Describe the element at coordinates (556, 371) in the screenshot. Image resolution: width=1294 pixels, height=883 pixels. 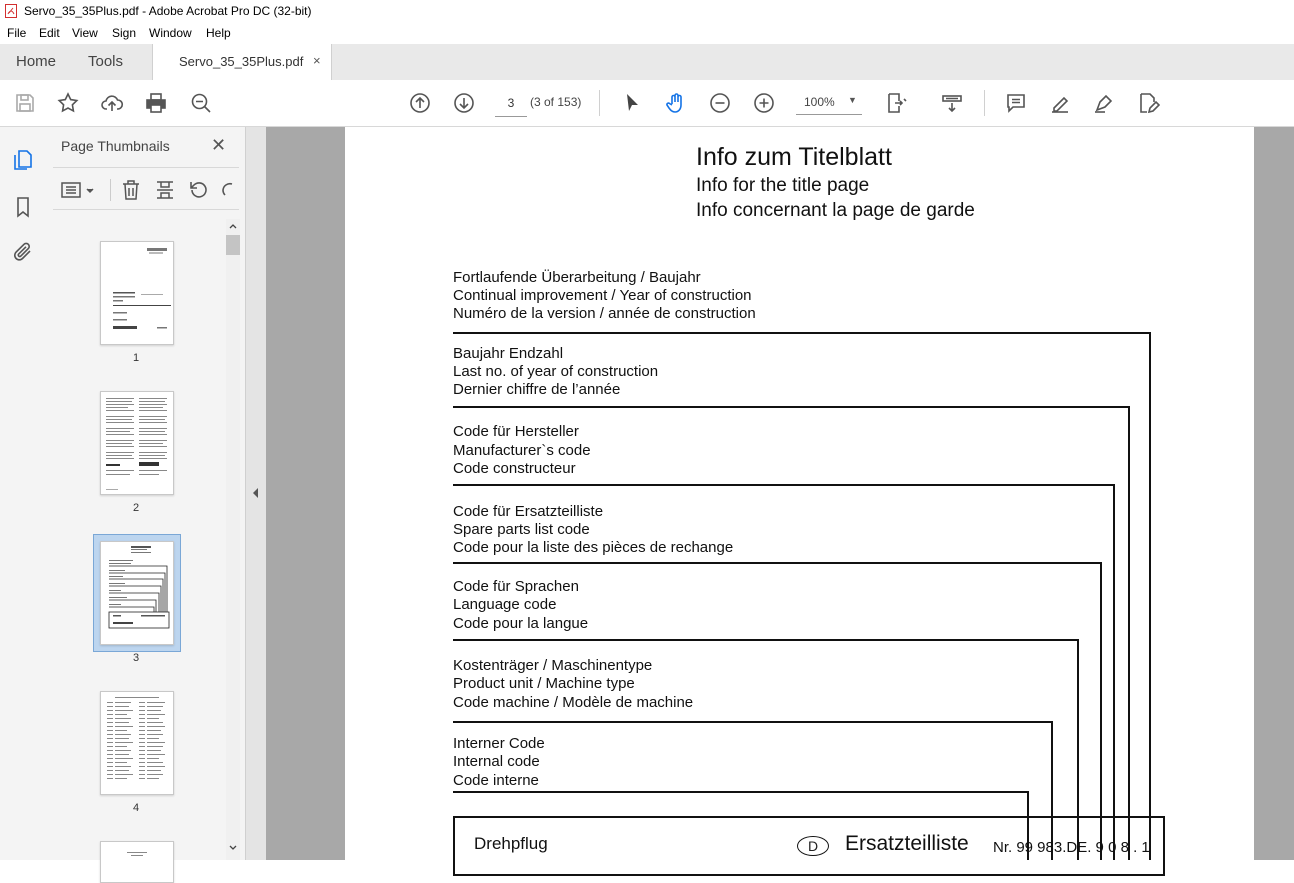
I see `section-line: Last no. of year of construction` at that location.